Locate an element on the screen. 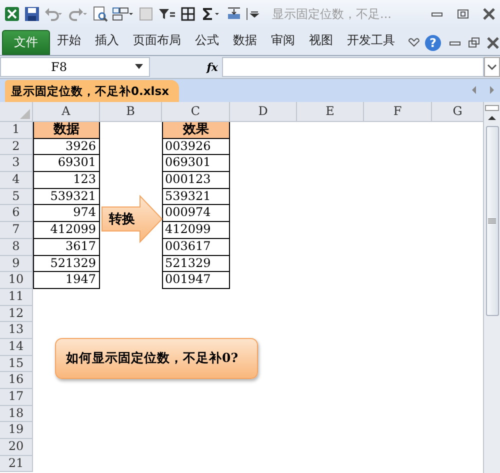 This screenshot has width=500, height=473. file-tab: 文件 is located at coordinates (26, 42).